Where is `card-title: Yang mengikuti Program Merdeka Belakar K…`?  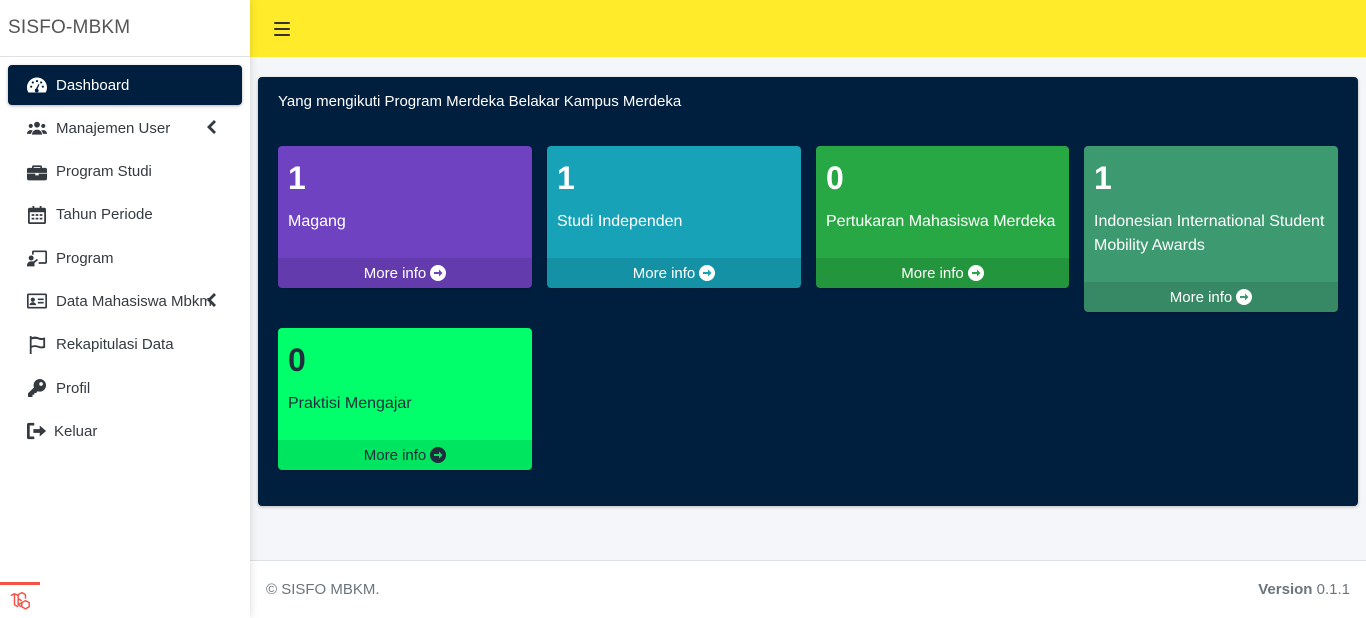 card-title: Yang mengikuti Program Merdeka Belakar K… is located at coordinates (480, 101).